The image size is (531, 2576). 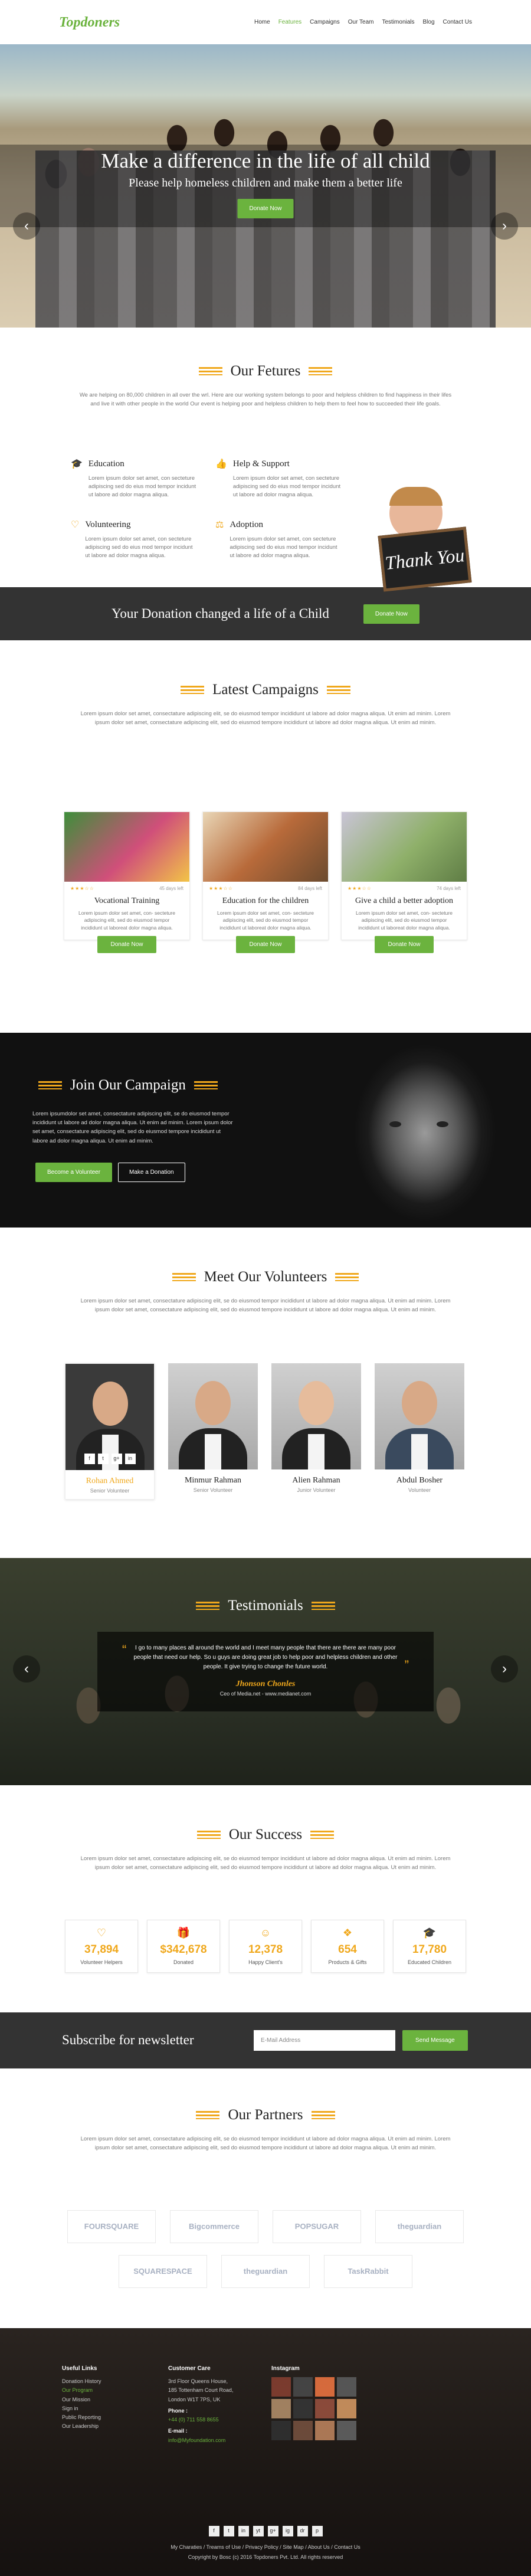 I want to click on footer-email: info@Myfoundation.com, so click(x=200, y=2440).